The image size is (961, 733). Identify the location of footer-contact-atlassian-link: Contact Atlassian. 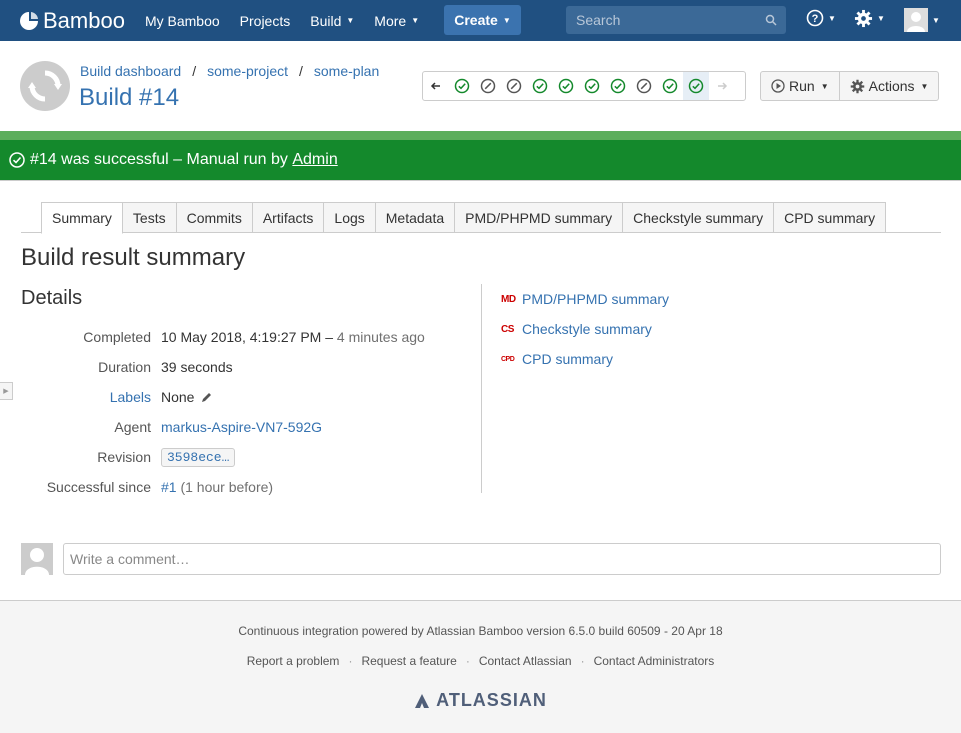
(525, 661).